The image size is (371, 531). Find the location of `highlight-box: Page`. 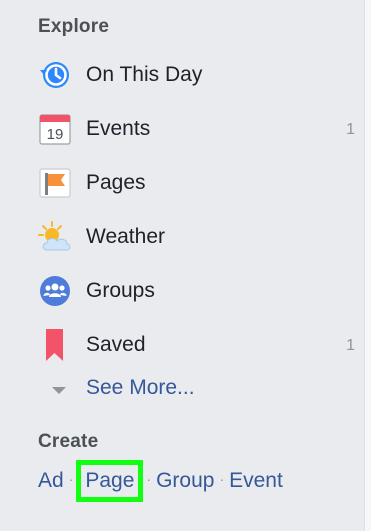

highlight-box: Page is located at coordinates (110, 481).